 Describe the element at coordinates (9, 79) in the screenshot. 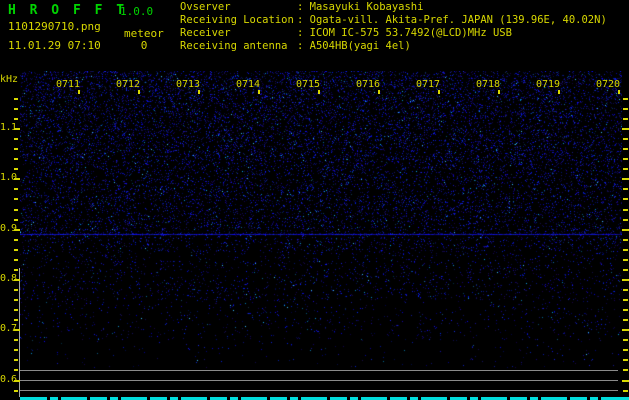

I see `frequency-unit-label: kHz` at that location.